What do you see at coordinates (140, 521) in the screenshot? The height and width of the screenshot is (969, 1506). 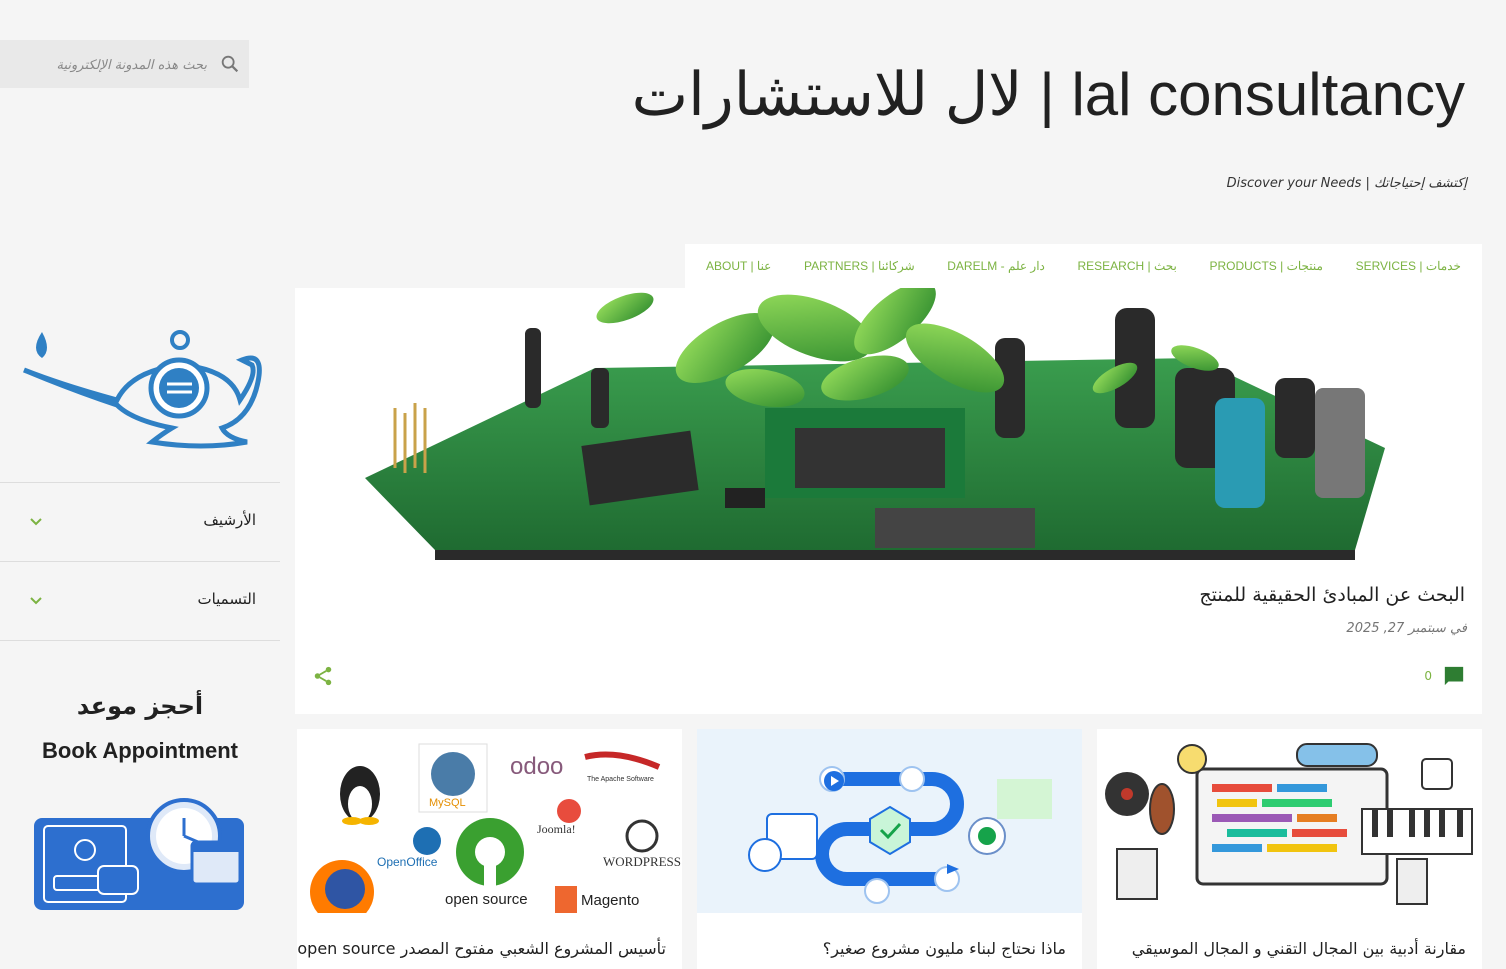 I see `archive-section: الأرشيف` at bounding box center [140, 521].